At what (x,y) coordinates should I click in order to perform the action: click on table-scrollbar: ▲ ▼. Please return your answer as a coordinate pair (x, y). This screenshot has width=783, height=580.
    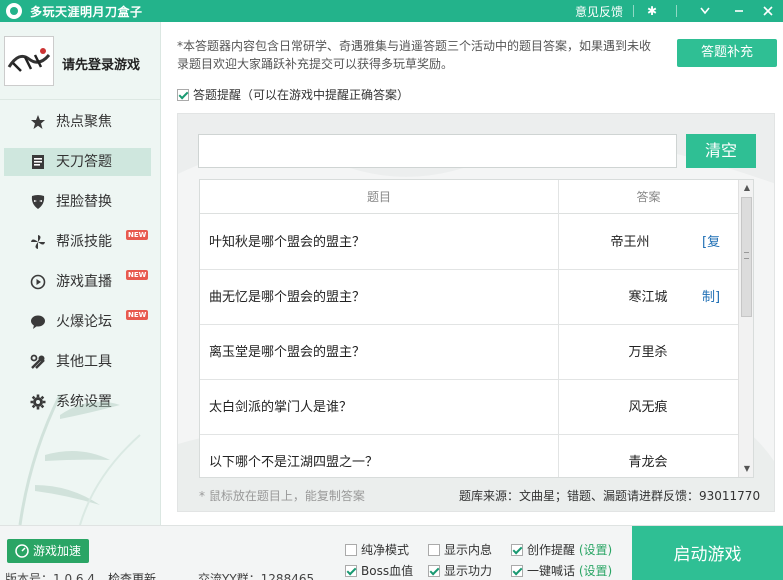
    Looking at the image, I should click on (745, 328).